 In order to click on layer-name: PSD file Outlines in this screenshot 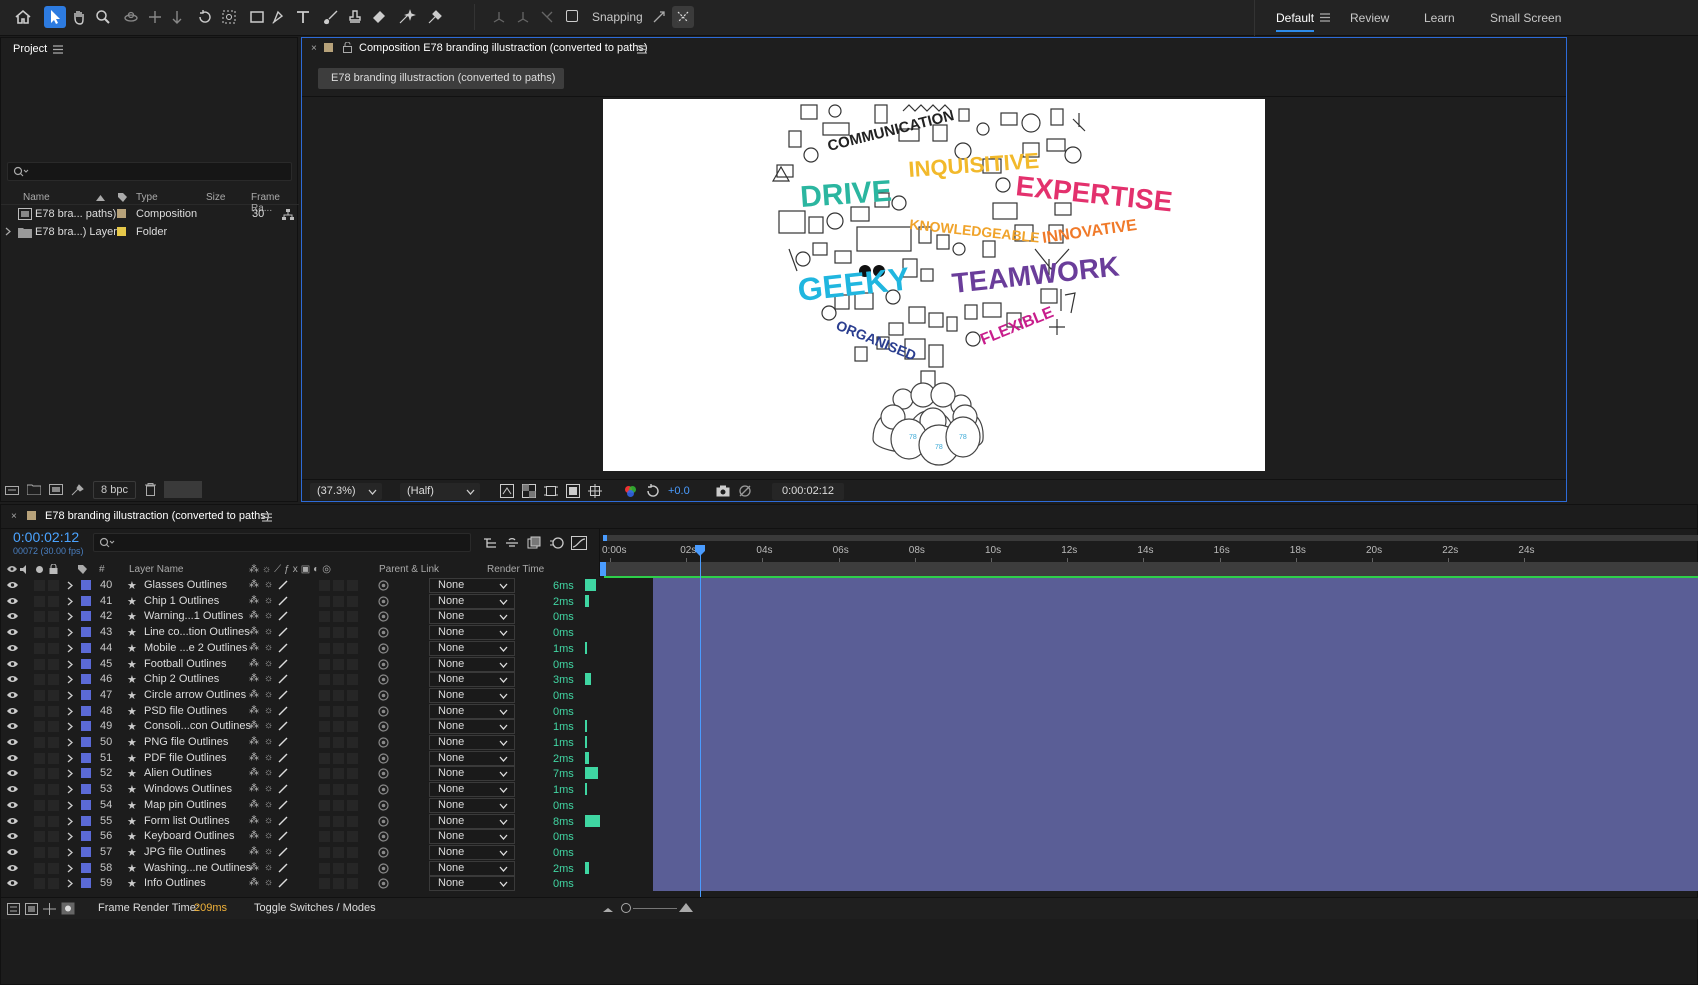, I will do `click(185, 711)`.